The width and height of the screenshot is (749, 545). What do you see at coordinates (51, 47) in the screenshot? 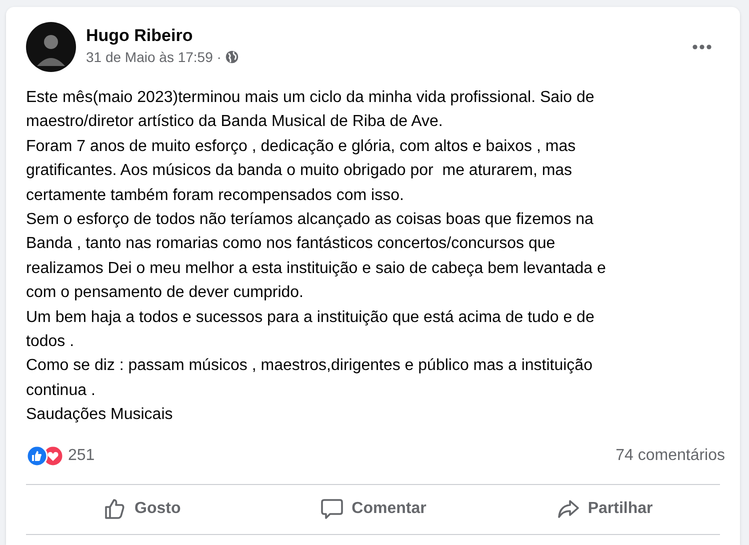
I see `avatar` at bounding box center [51, 47].